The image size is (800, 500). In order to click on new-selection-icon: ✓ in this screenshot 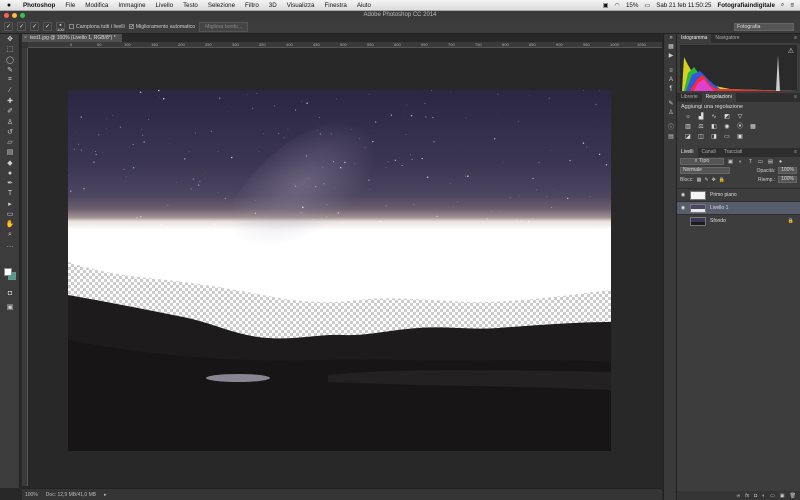, I will do `click(21, 26)`.